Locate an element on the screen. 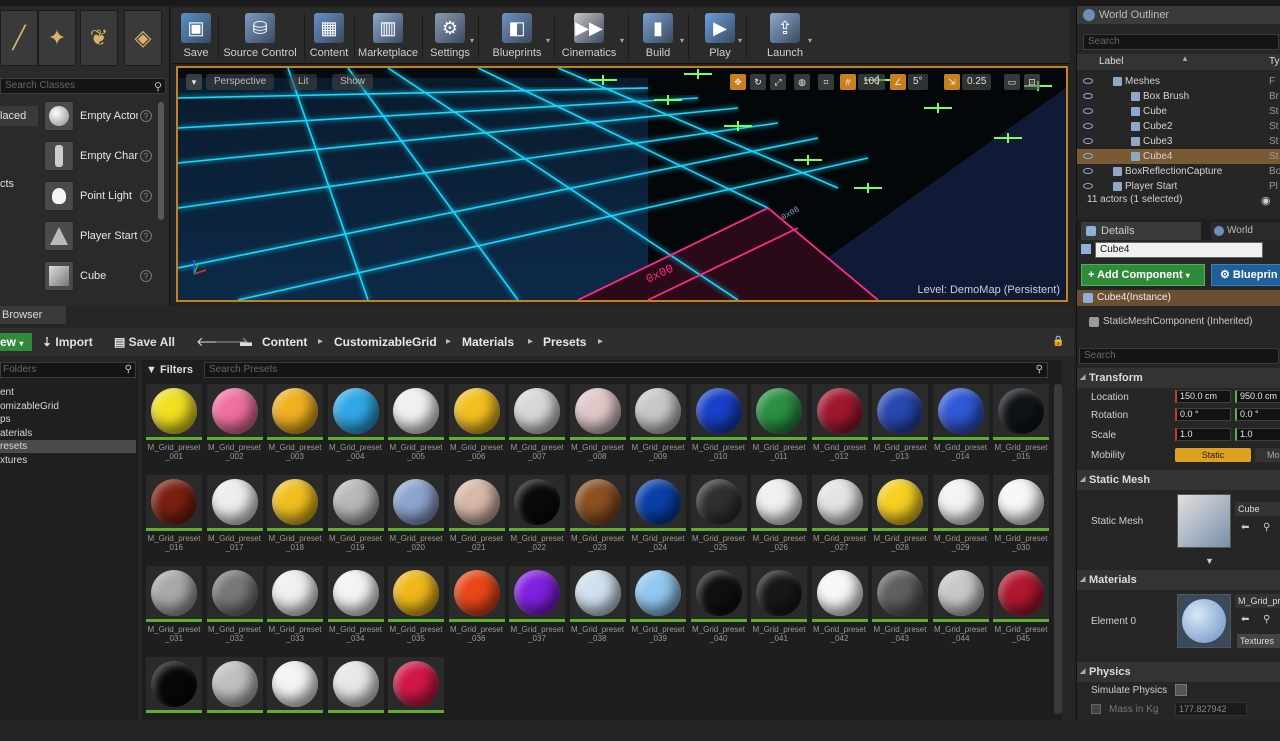 The height and width of the screenshot is (741, 1280). content-browser-tab: Browser is located at coordinates (33, 315).